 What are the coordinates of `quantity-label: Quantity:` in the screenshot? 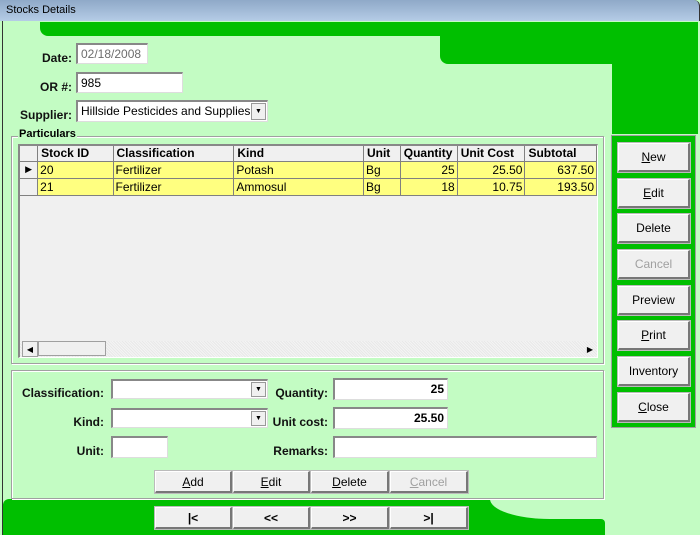 It's located at (301, 393).